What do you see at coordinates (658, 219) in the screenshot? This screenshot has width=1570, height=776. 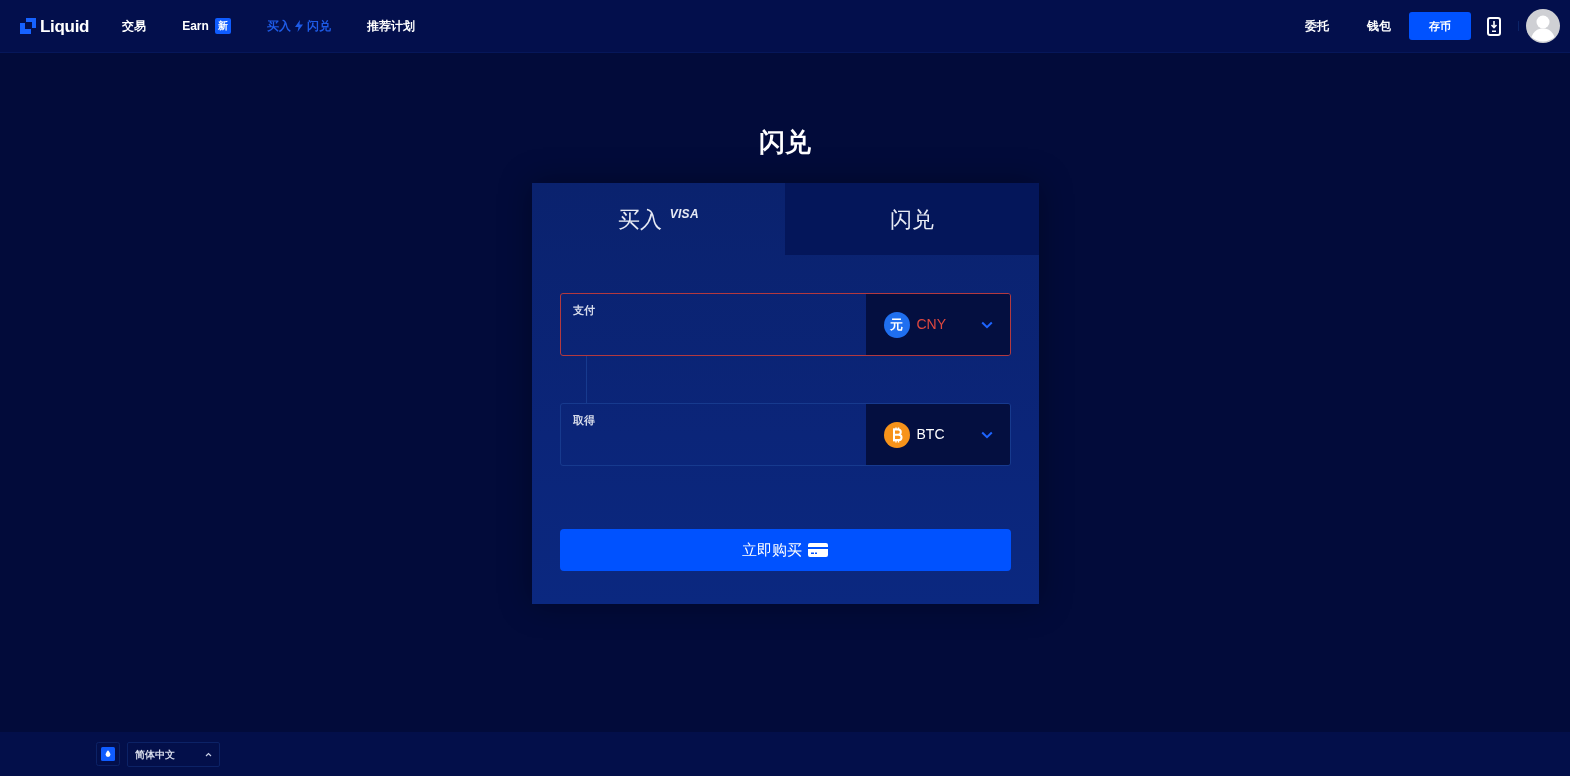 I see `tab: 买入 VISA` at bounding box center [658, 219].